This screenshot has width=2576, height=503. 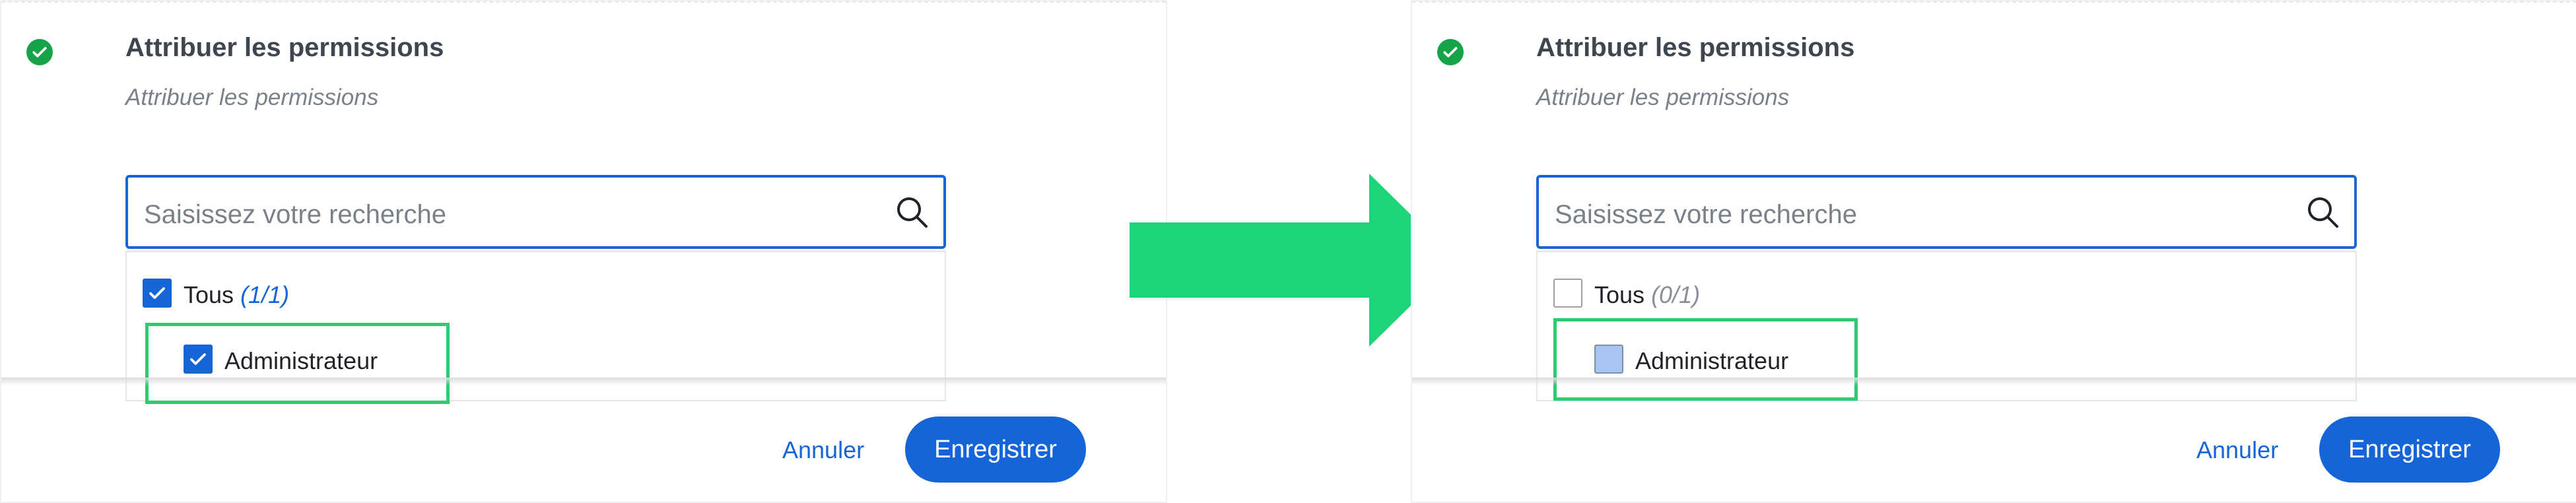 I want to click on right-arrow-icon, so click(x=1293, y=260).